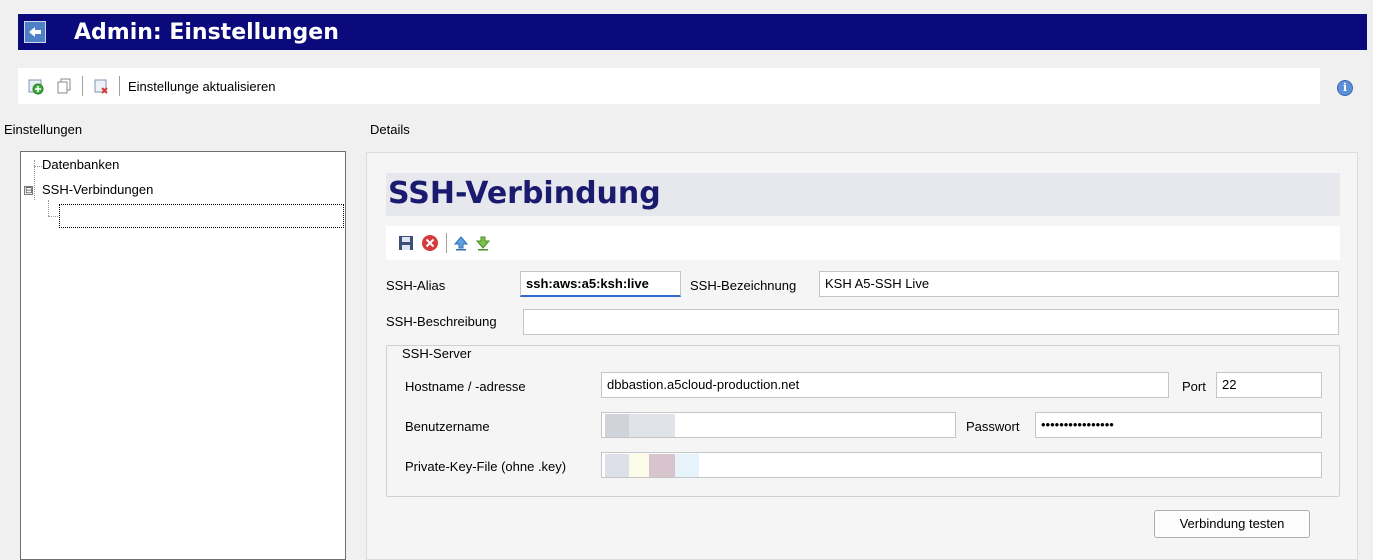  Describe the element at coordinates (524, 193) in the screenshot. I see `details-title: SSH-Verbindung` at that location.